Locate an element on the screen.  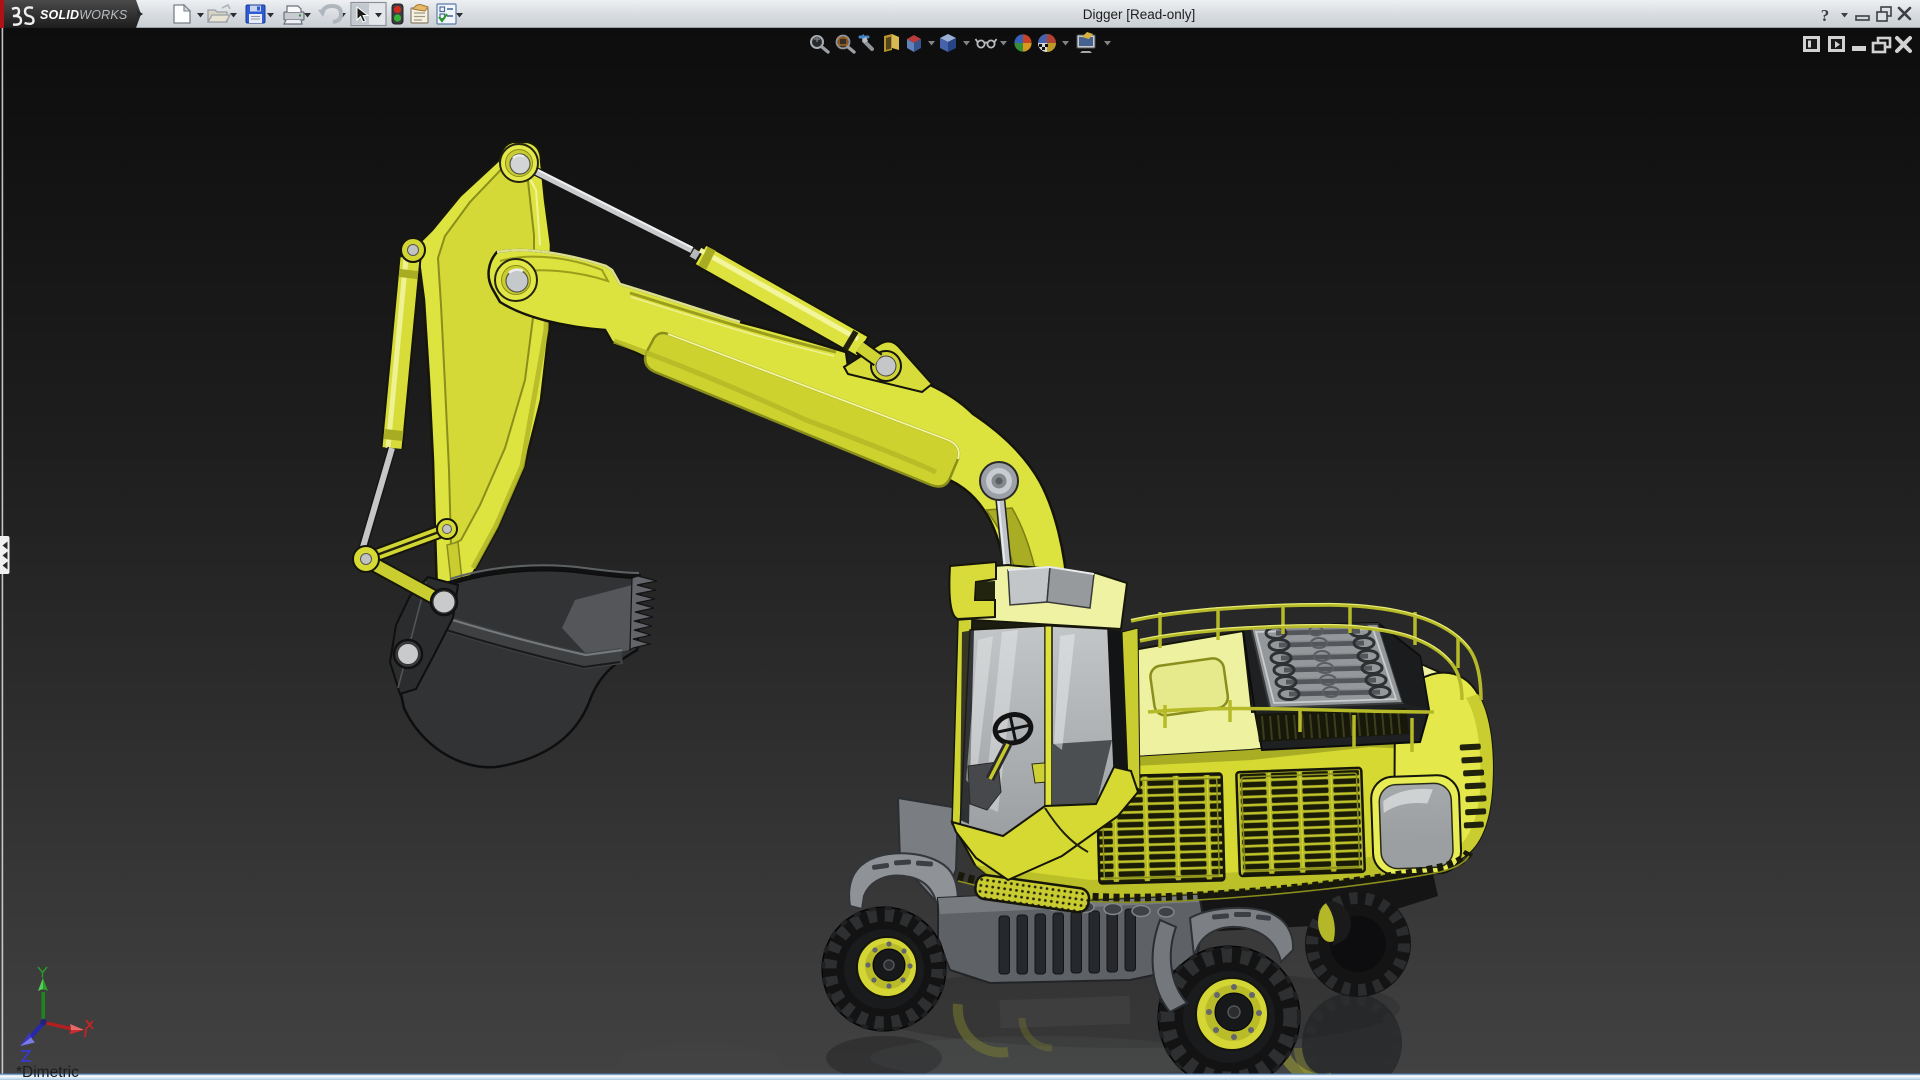
svg-text: SOLIDWORKS is located at coordinates (84, 15).